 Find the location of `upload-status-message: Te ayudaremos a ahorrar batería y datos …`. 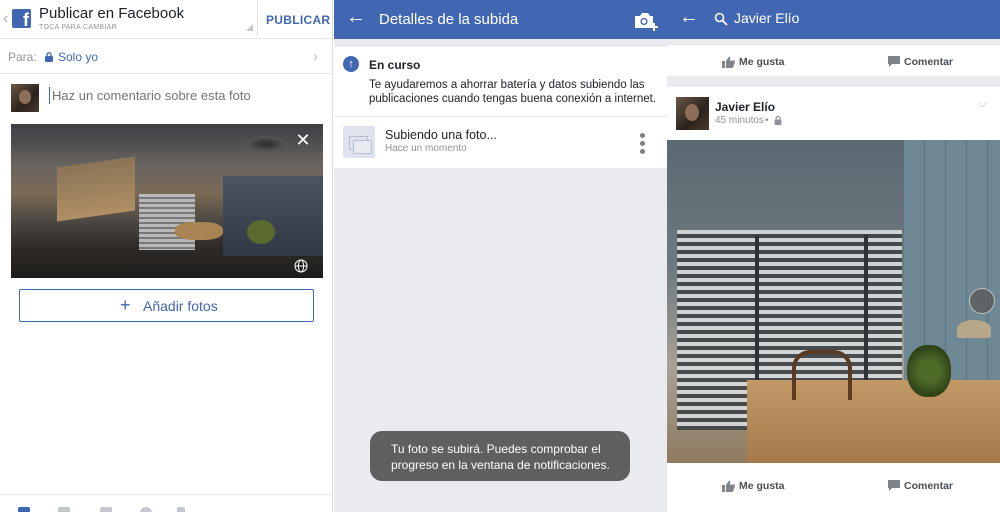

upload-status-message: Te ayudaremos a ahorrar batería y datos … is located at coordinates (513, 92).